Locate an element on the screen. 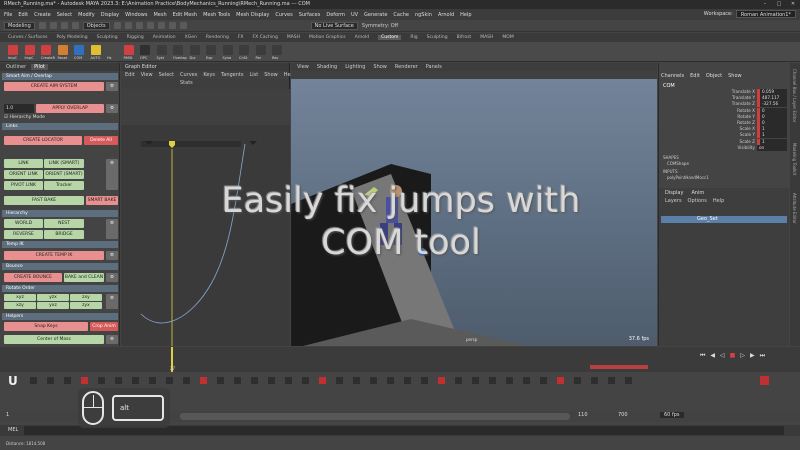 The image size is (800, 450). create-aim-button: CREATE AIM SYSTEM is located at coordinates (54, 86).